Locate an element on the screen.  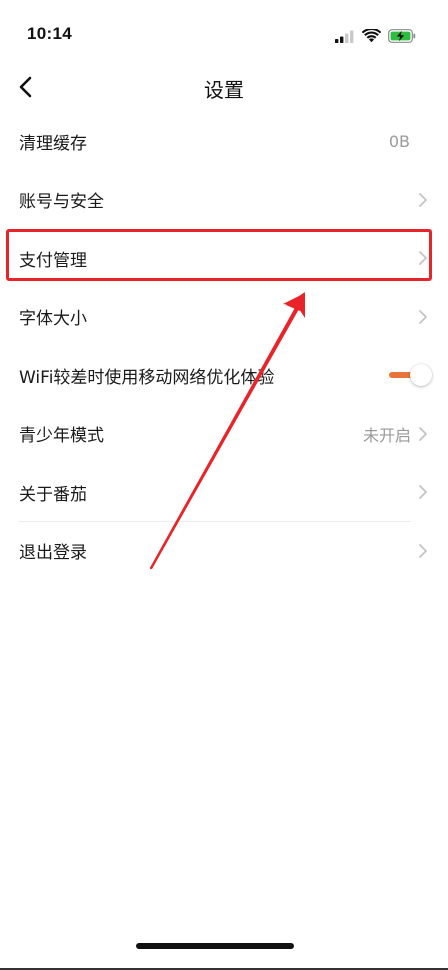
settings-item-logout: 退出登录 is located at coordinates (224, 551).